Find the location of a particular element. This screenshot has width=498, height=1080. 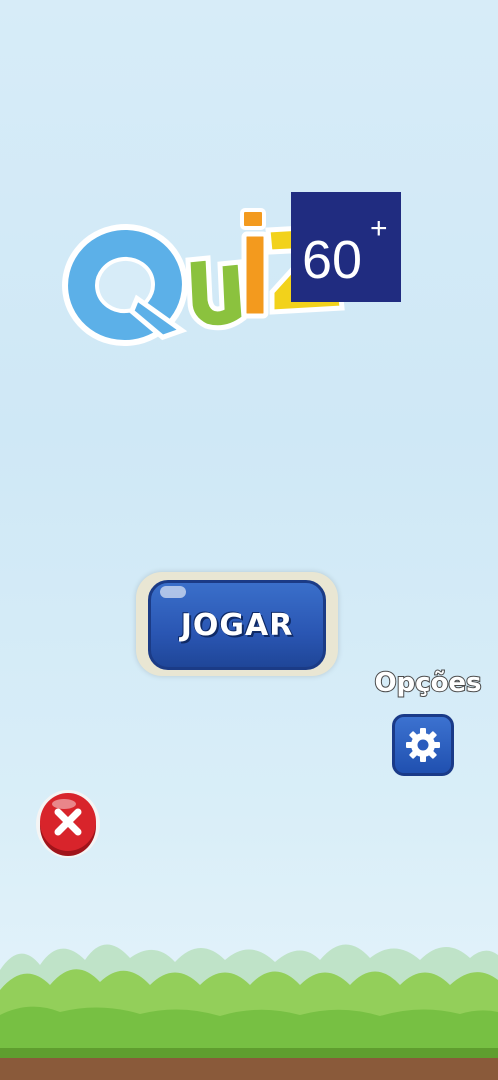

options-button is located at coordinates (423, 745).